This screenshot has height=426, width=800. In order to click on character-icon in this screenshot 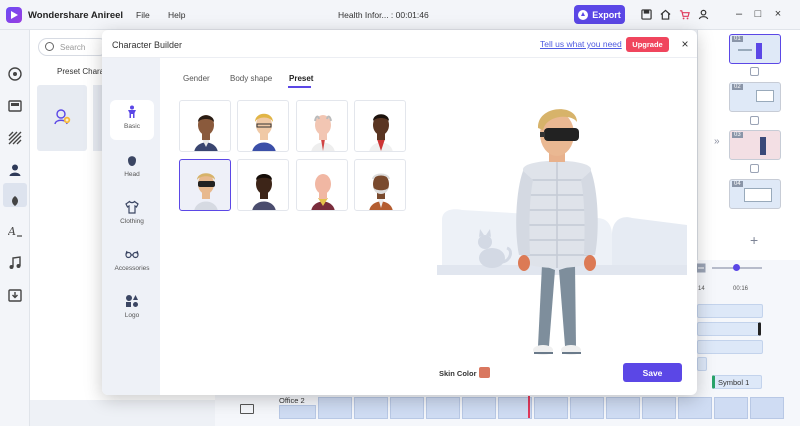, I will do `click(15, 170)`.